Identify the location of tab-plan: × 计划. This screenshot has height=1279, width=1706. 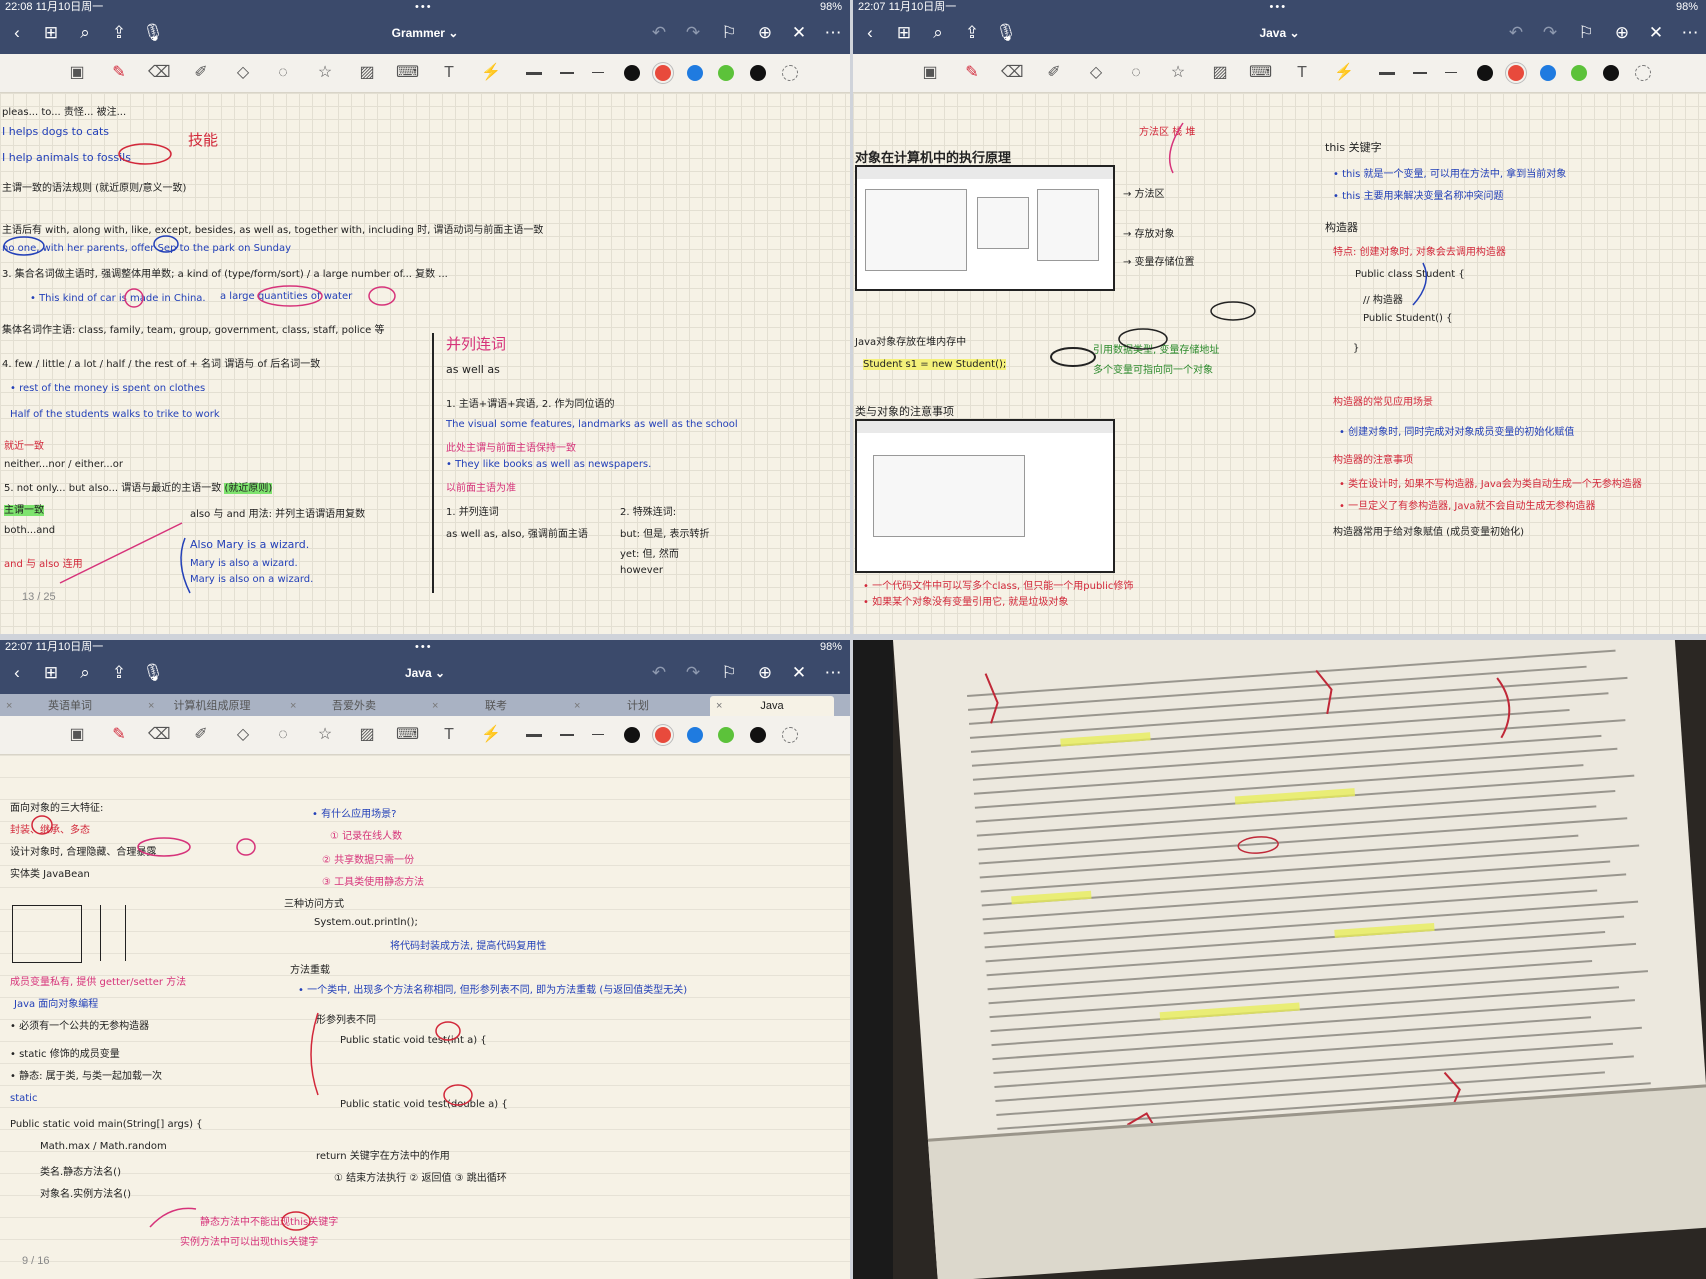
(638, 706).